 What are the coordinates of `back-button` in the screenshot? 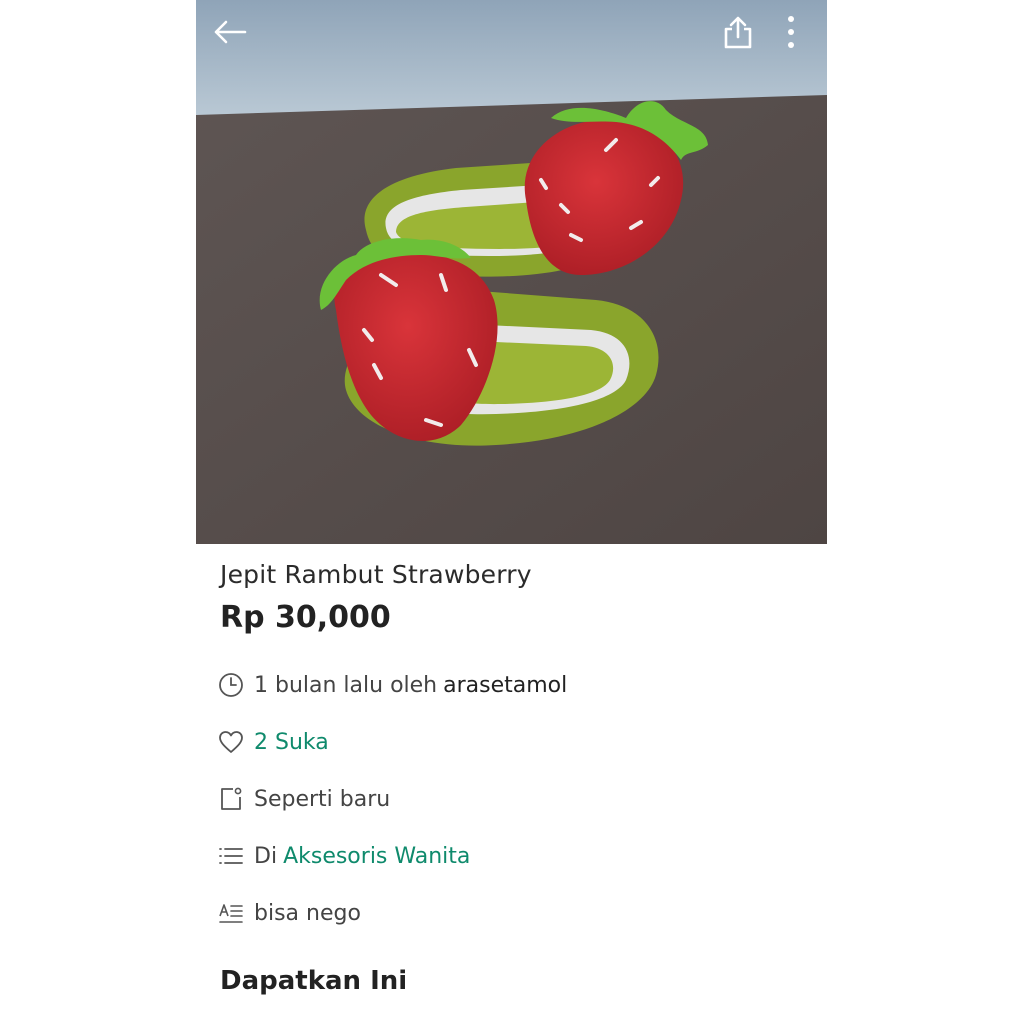 It's located at (230, 32).